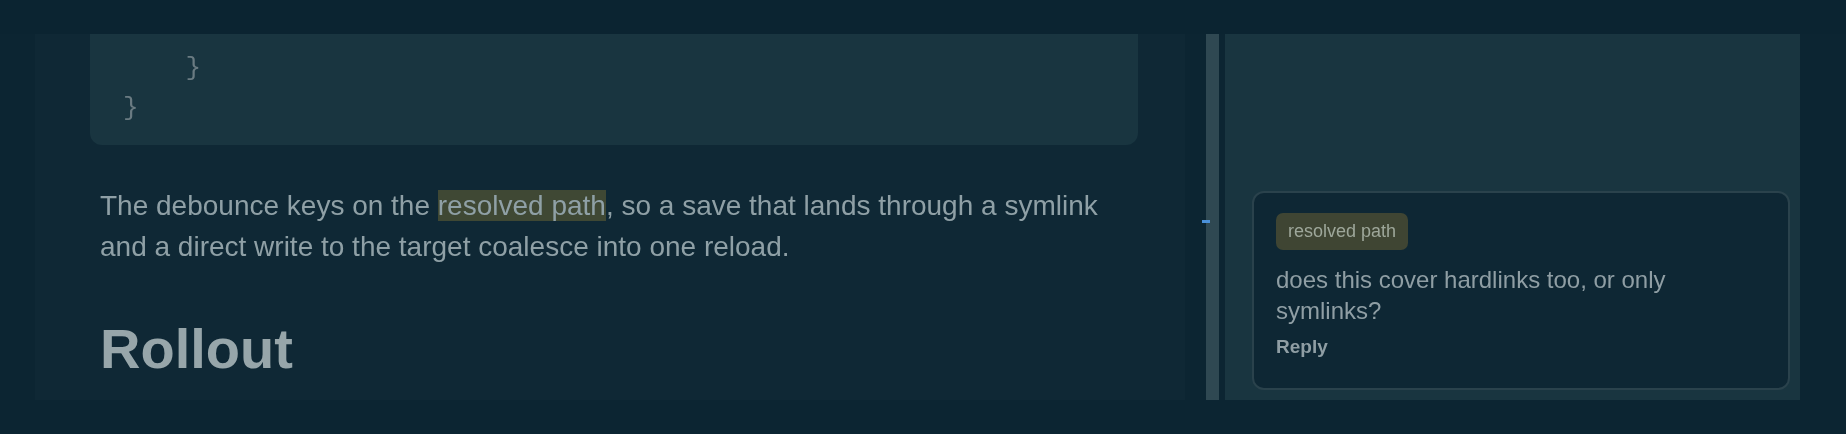  Describe the element at coordinates (599, 226) in the screenshot. I see `paragraph: The debounce keys on the resolved path, so a save that lands through a symlink and a direct write to the target coalesce into one reload.` at that location.